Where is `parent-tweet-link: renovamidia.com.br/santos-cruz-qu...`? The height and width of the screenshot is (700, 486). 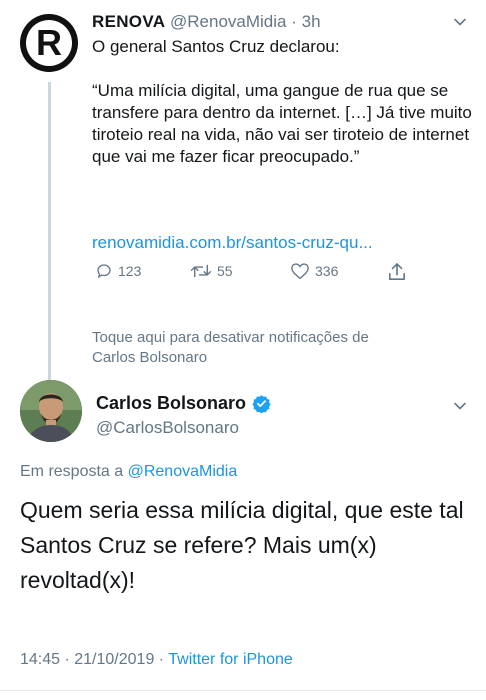
parent-tweet-link: renovamidia.com.br/santos-cruz-qu... is located at coordinates (232, 243).